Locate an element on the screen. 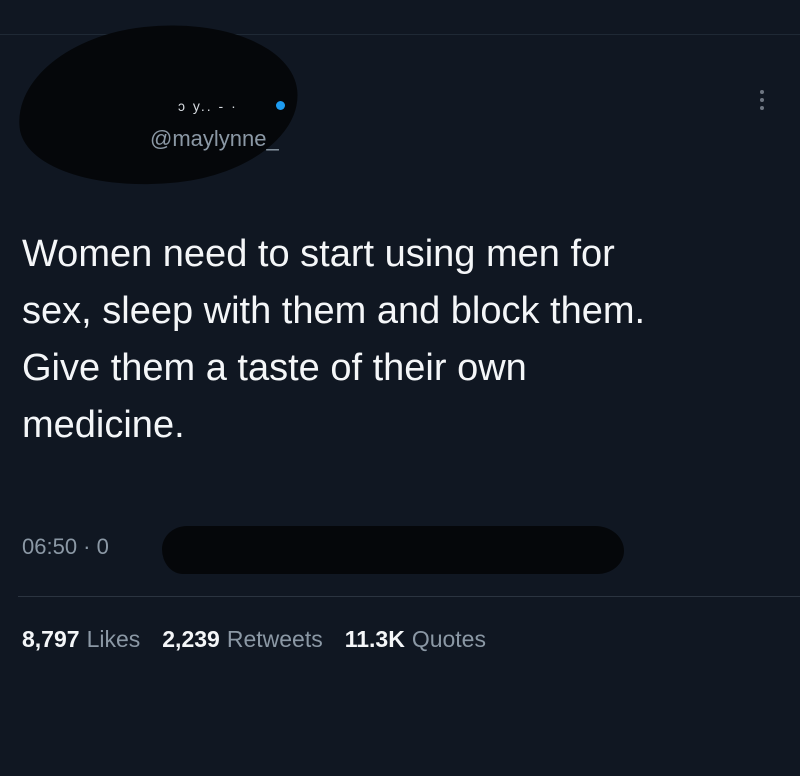 This screenshot has width=800, height=776. engagement-stats: 8,797 Likes 2,239 Retweets 11.3K Quotes is located at coordinates (254, 639).